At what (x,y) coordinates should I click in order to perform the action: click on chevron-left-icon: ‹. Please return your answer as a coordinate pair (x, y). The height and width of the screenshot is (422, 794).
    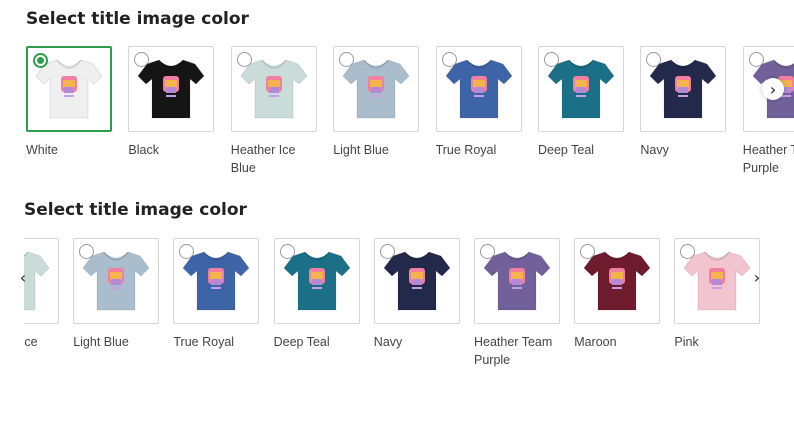
    Looking at the image, I should click on (23, 277).